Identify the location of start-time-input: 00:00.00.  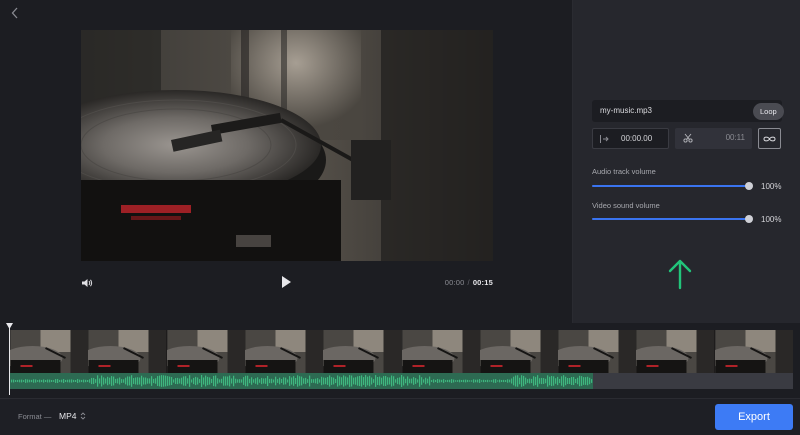
(630, 138).